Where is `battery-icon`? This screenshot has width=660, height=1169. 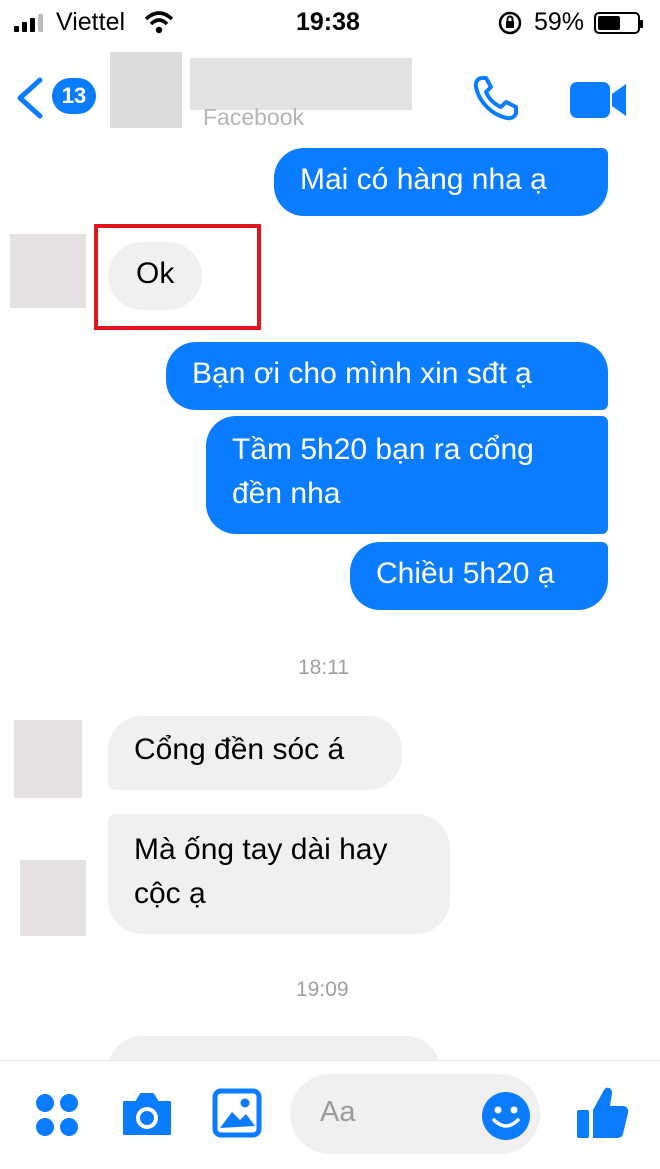
battery-icon is located at coordinates (618, 23).